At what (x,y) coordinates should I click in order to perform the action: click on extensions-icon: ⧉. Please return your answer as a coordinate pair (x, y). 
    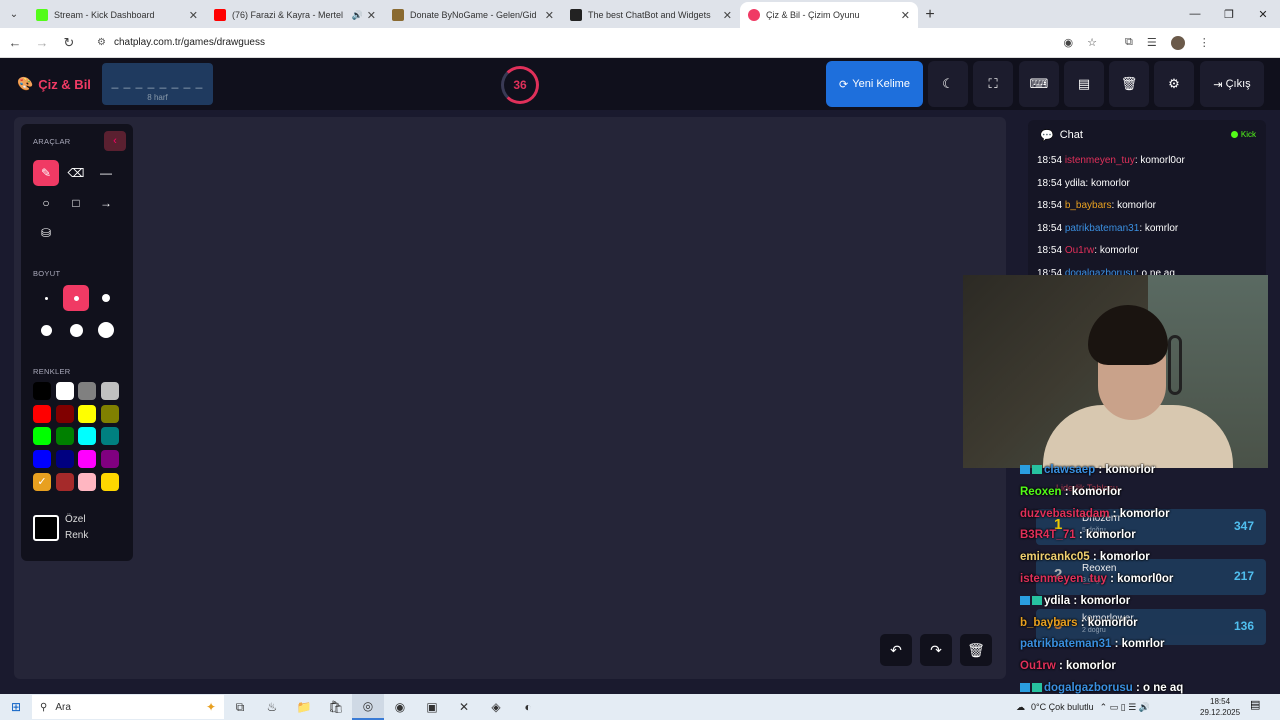
    Looking at the image, I should click on (1129, 42).